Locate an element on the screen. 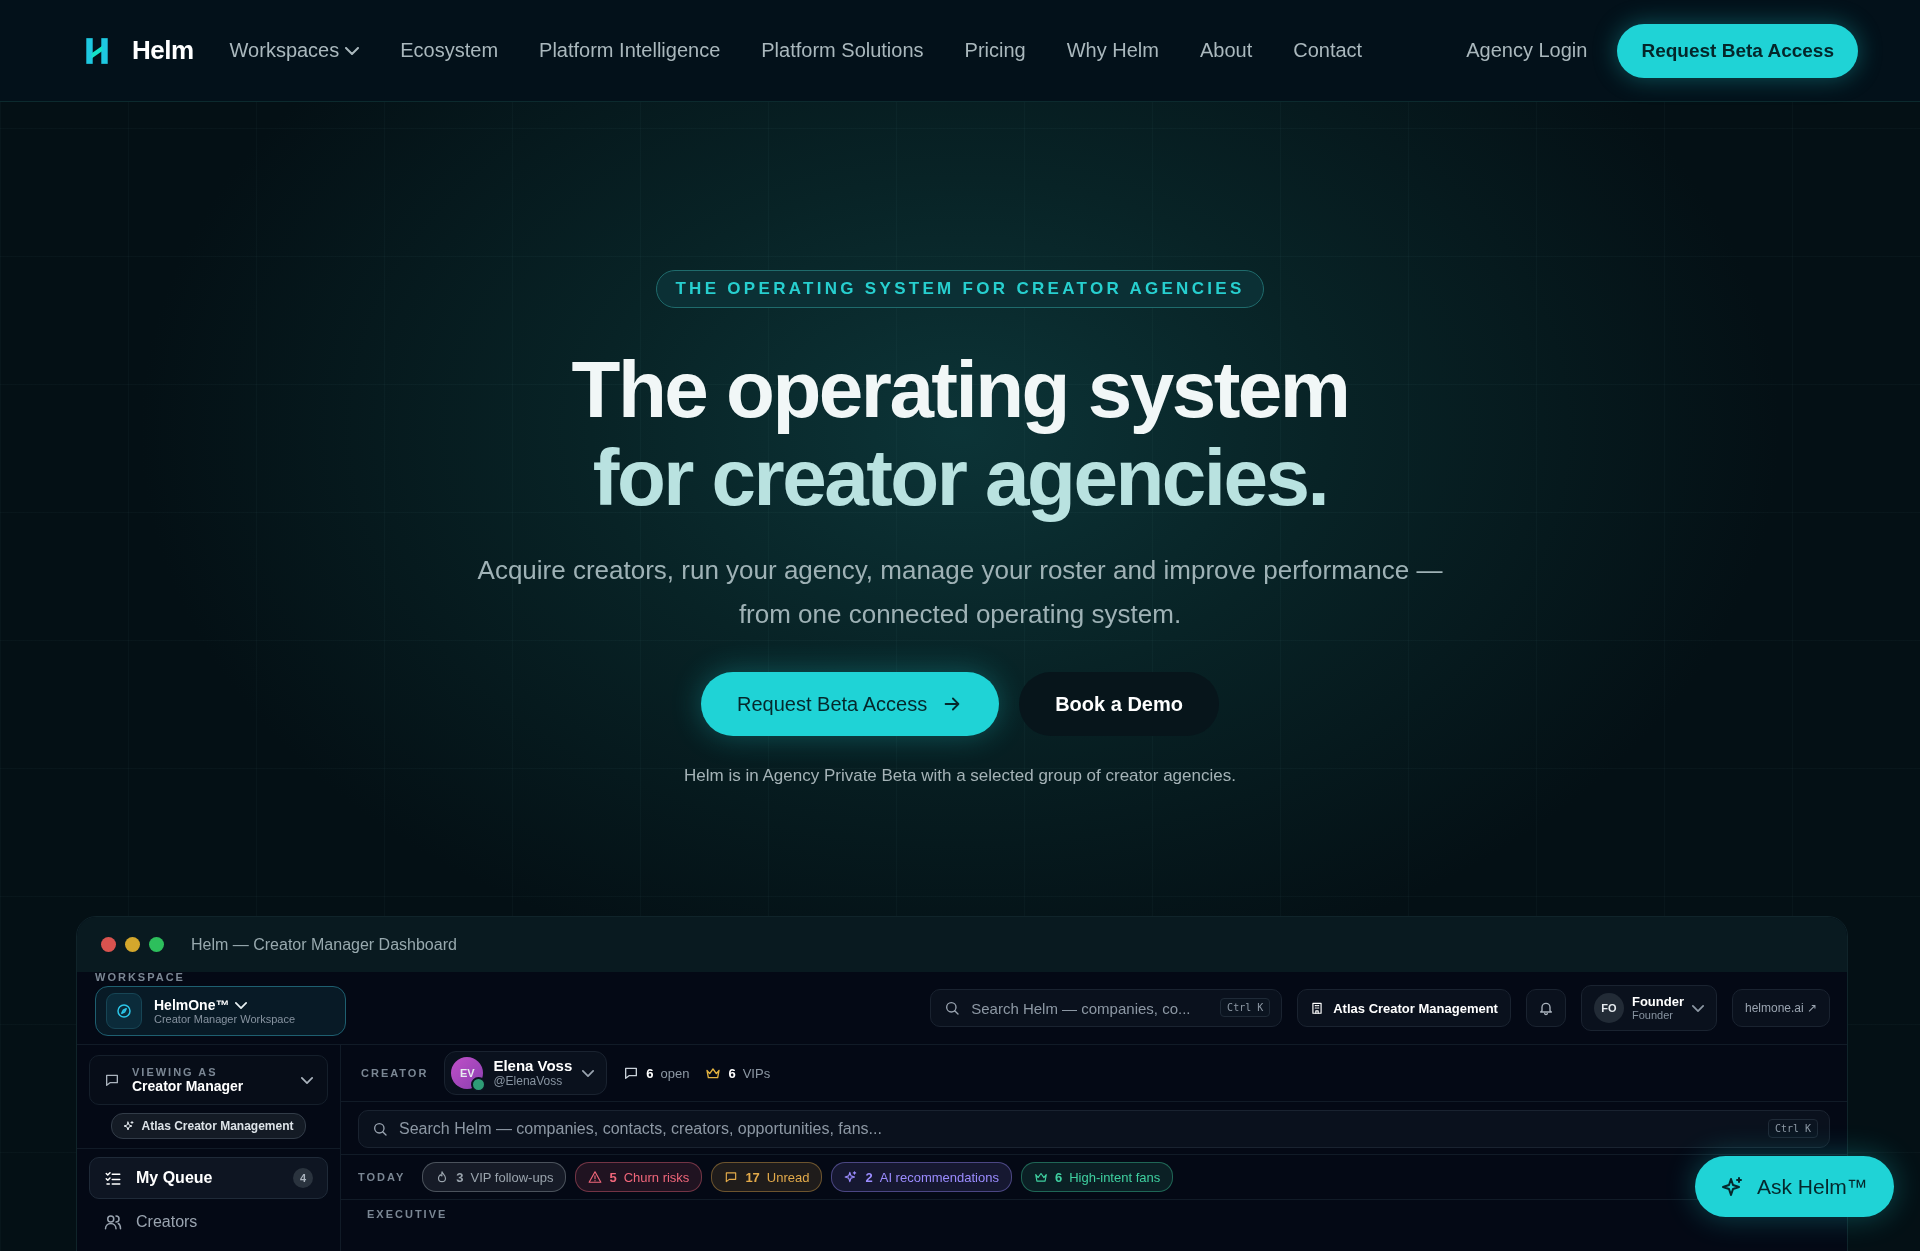  nav-link: Pricing is located at coordinates (995, 50).